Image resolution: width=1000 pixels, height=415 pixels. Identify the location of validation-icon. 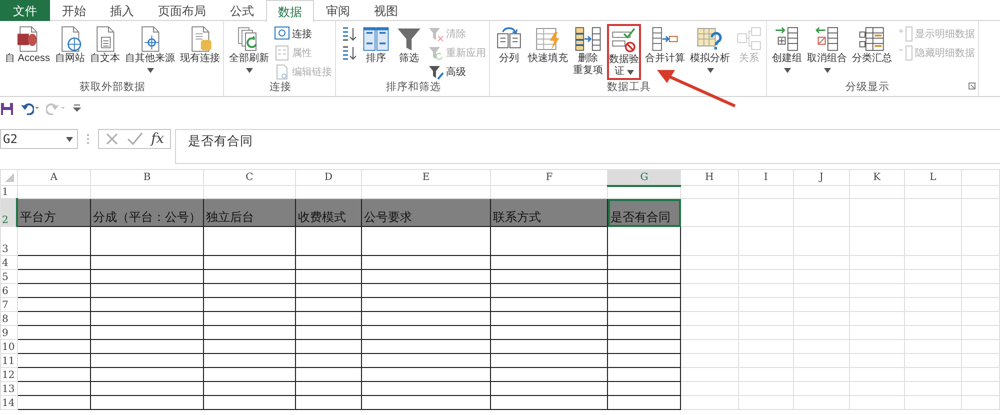
(624, 40).